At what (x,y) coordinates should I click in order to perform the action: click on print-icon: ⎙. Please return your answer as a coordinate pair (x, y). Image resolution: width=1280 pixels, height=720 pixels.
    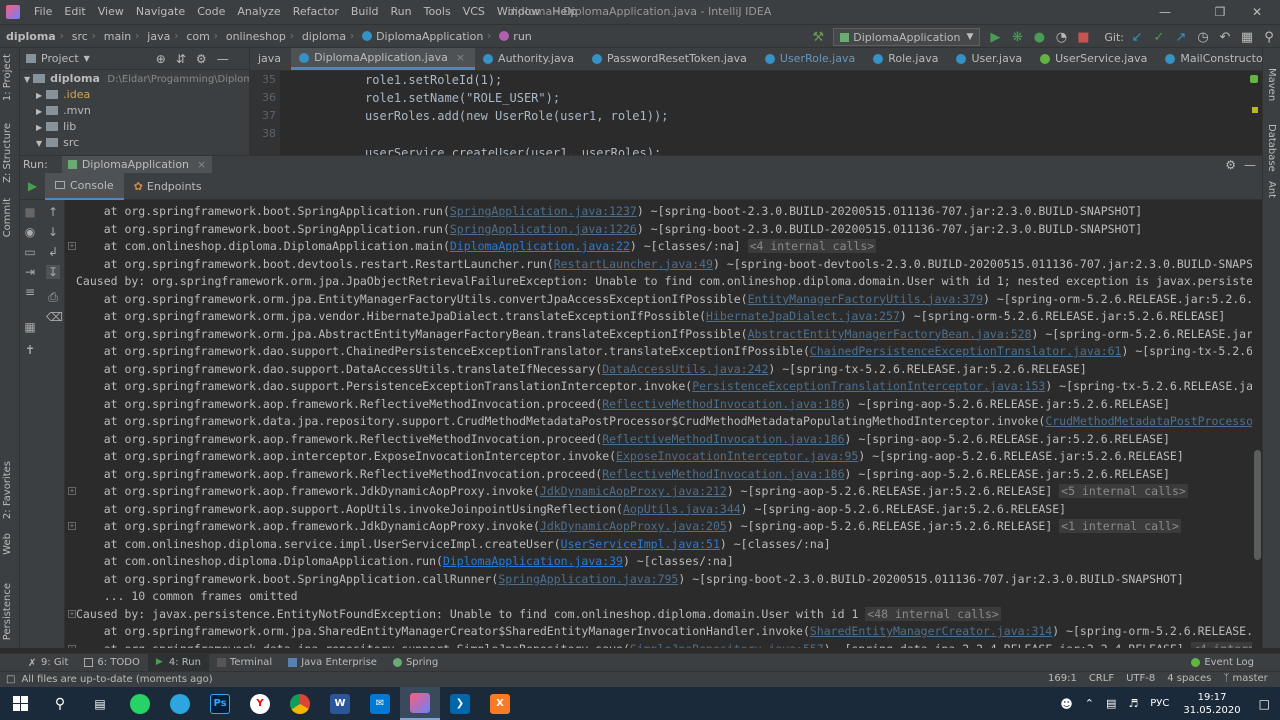
    Looking at the image, I should click on (53, 297).